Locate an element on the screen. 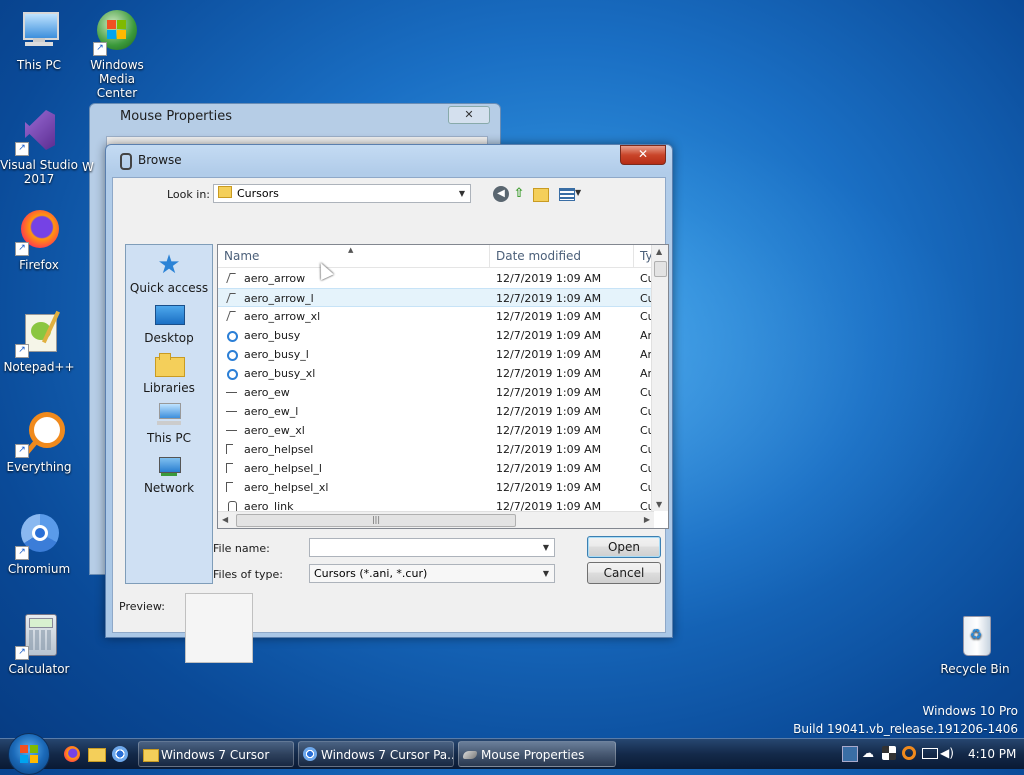 Image resolution: width=1024 pixels, height=775 pixels. place-network: Network is located at coordinates (169, 474).